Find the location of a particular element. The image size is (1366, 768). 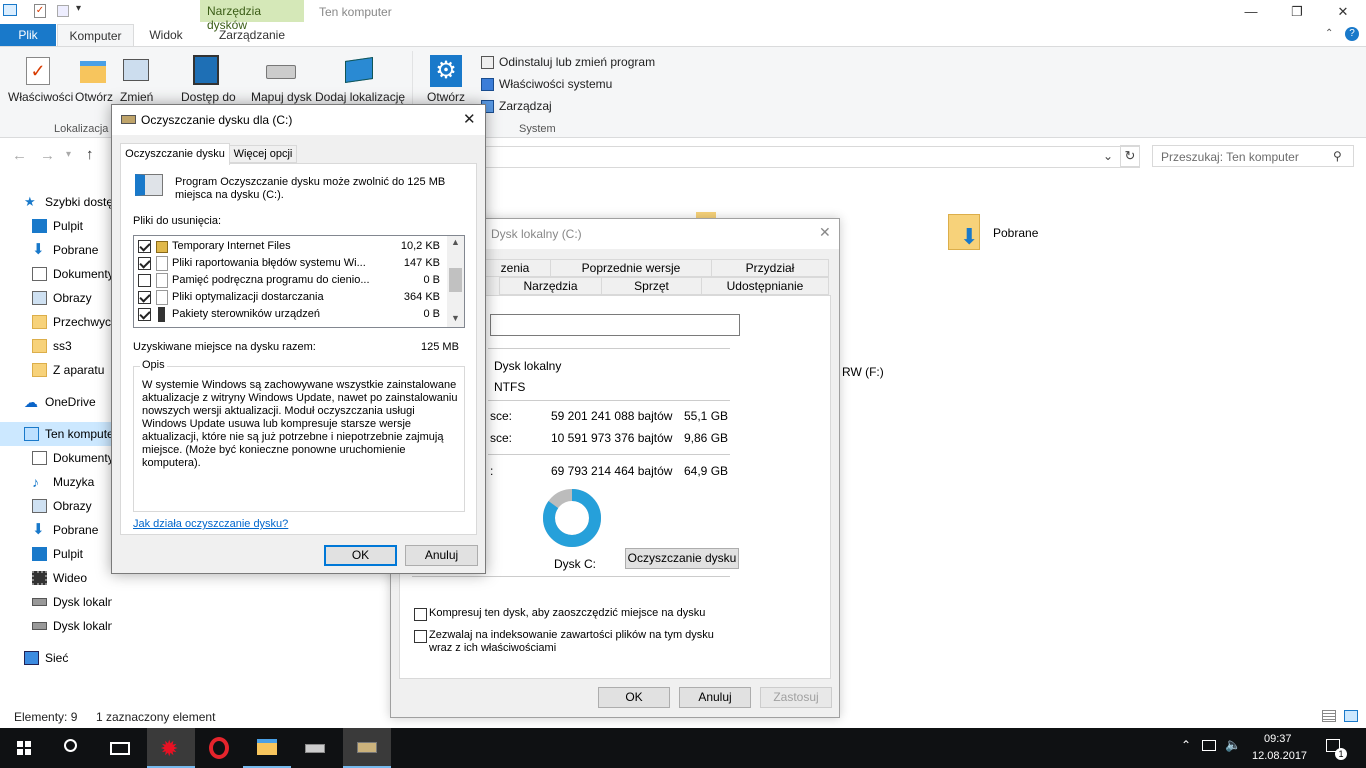

nav-item-dokumenty: Dokumenty is located at coordinates (56, 274).